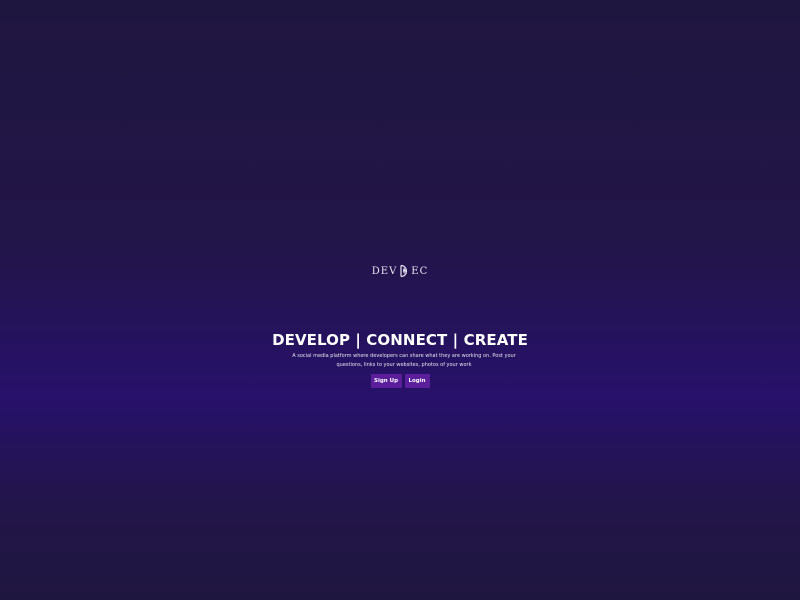  Describe the element at coordinates (400, 340) in the screenshot. I see `hero-title: DEVELOP | CONNECT | CREATE` at that location.